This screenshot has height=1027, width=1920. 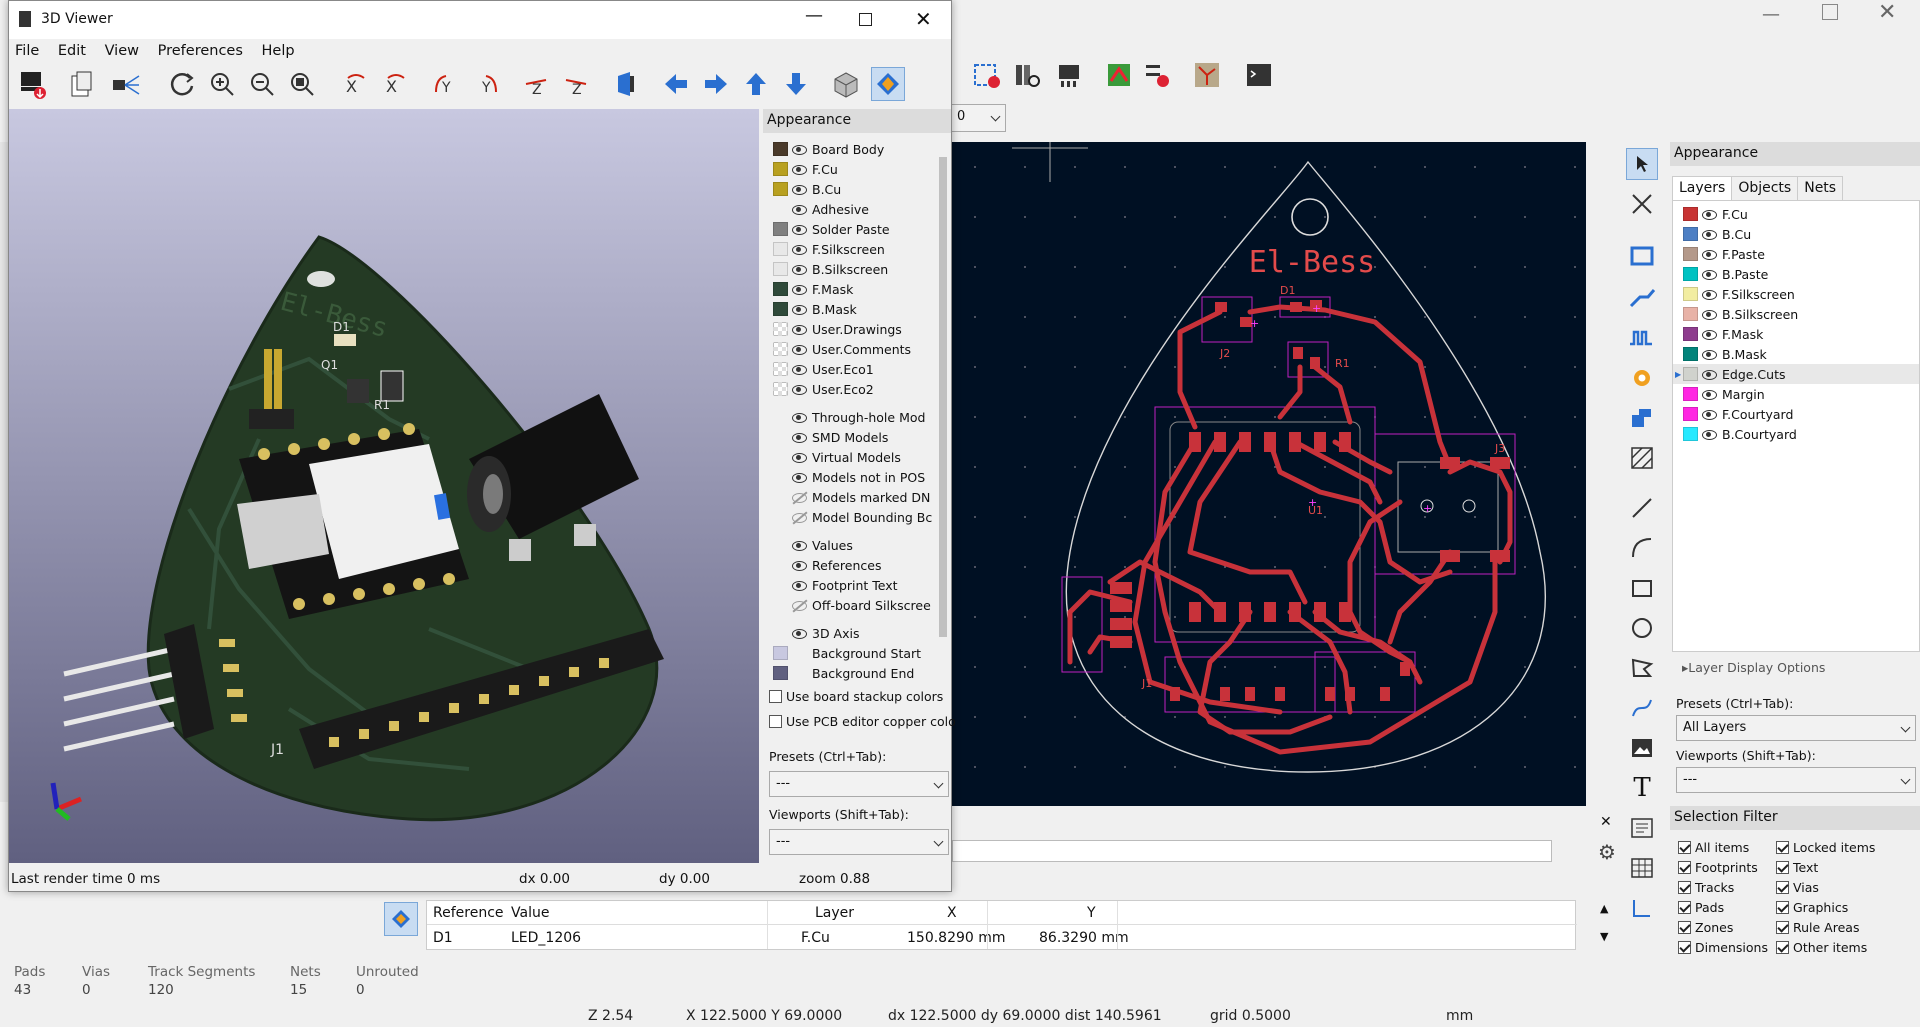 What do you see at coordinates (278, 51) in the screenshot?
I see `menu-help: Help` at bounding box center [278, 51].